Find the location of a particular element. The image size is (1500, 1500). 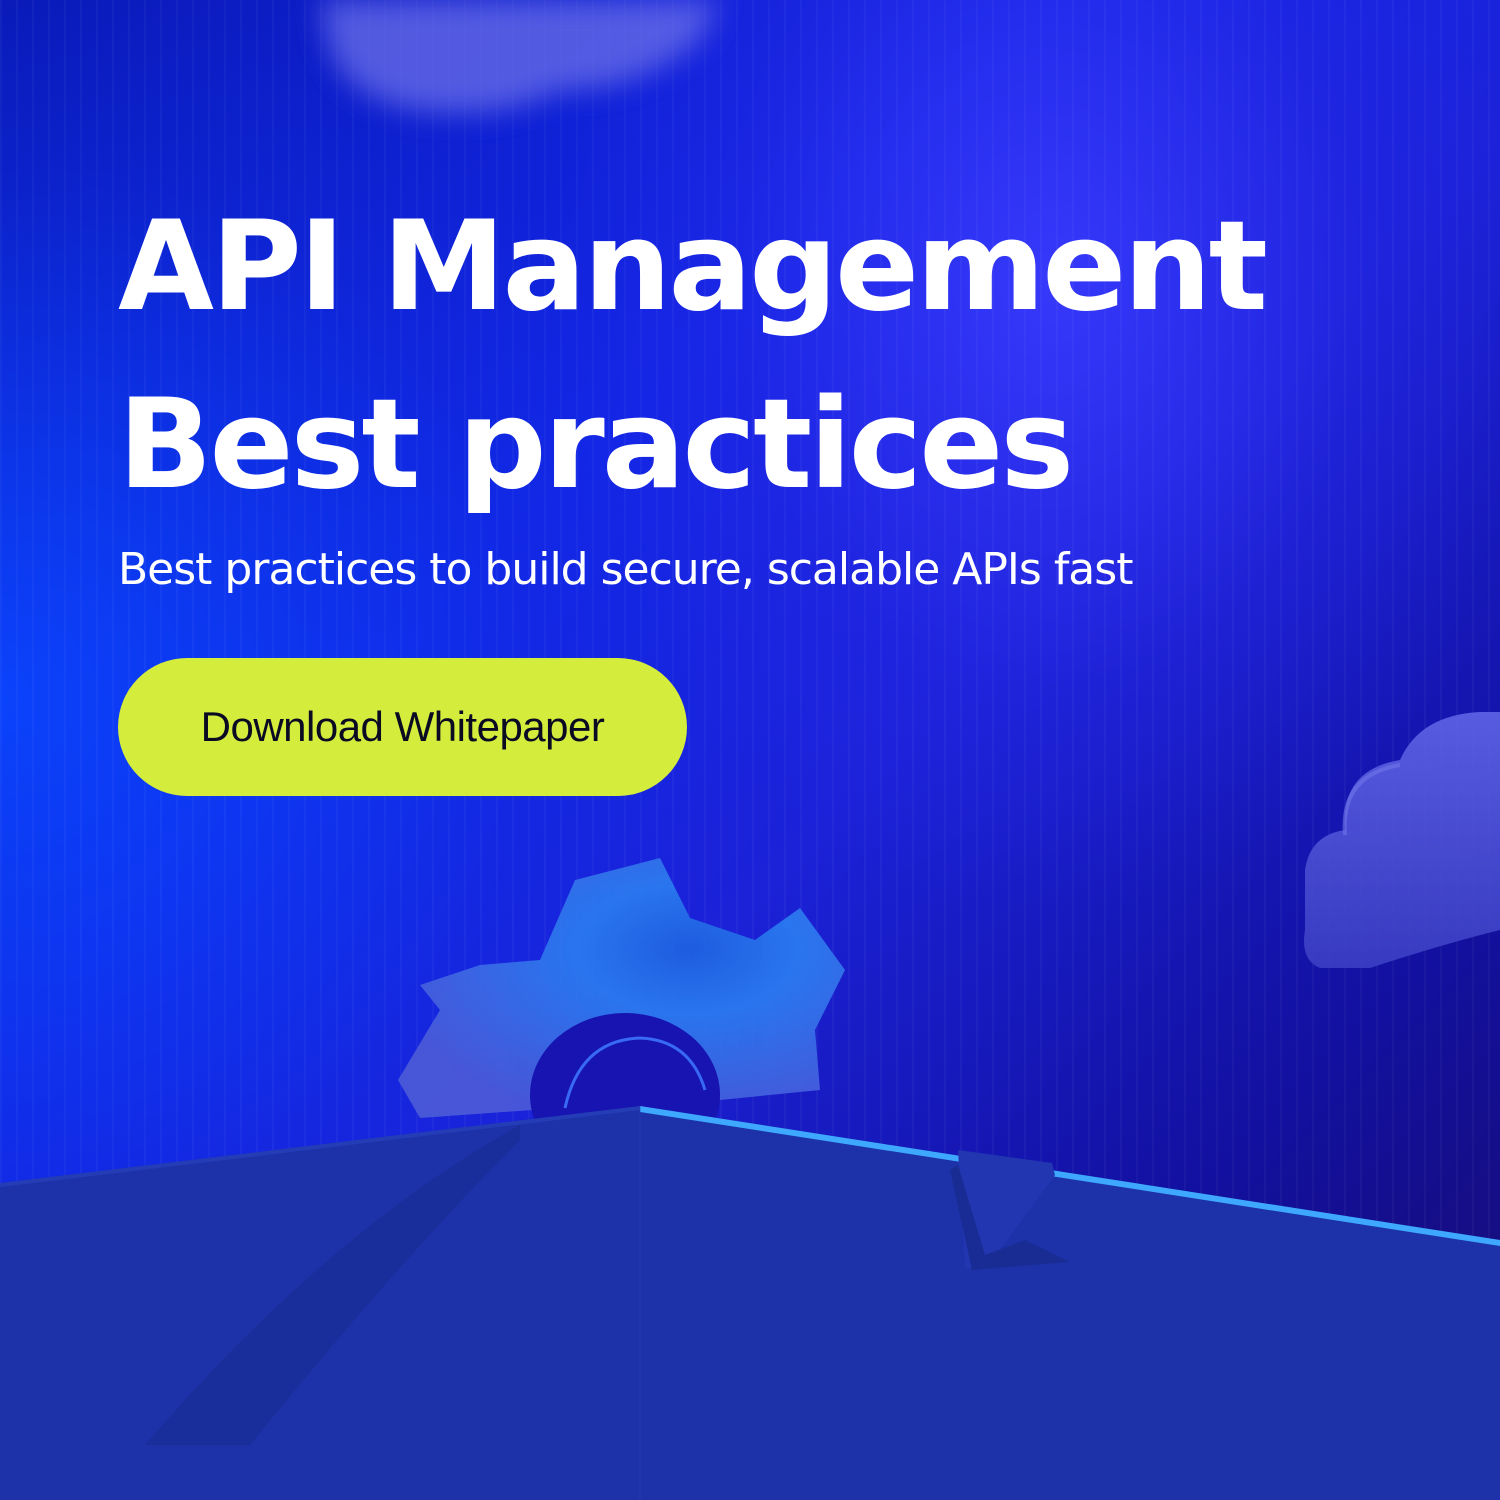

blurred-cloud-shape is located at coordinates (520, 56).